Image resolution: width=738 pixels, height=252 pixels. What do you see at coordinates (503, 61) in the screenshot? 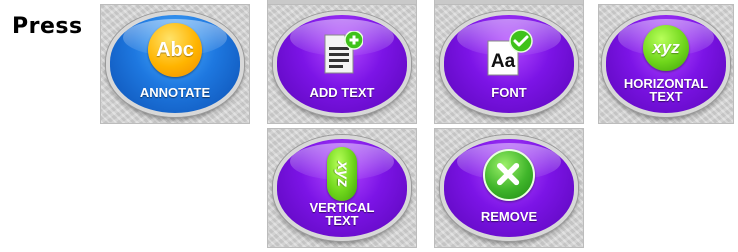
I see `font-icon-text: Aa` at bounding box center [503, 61].